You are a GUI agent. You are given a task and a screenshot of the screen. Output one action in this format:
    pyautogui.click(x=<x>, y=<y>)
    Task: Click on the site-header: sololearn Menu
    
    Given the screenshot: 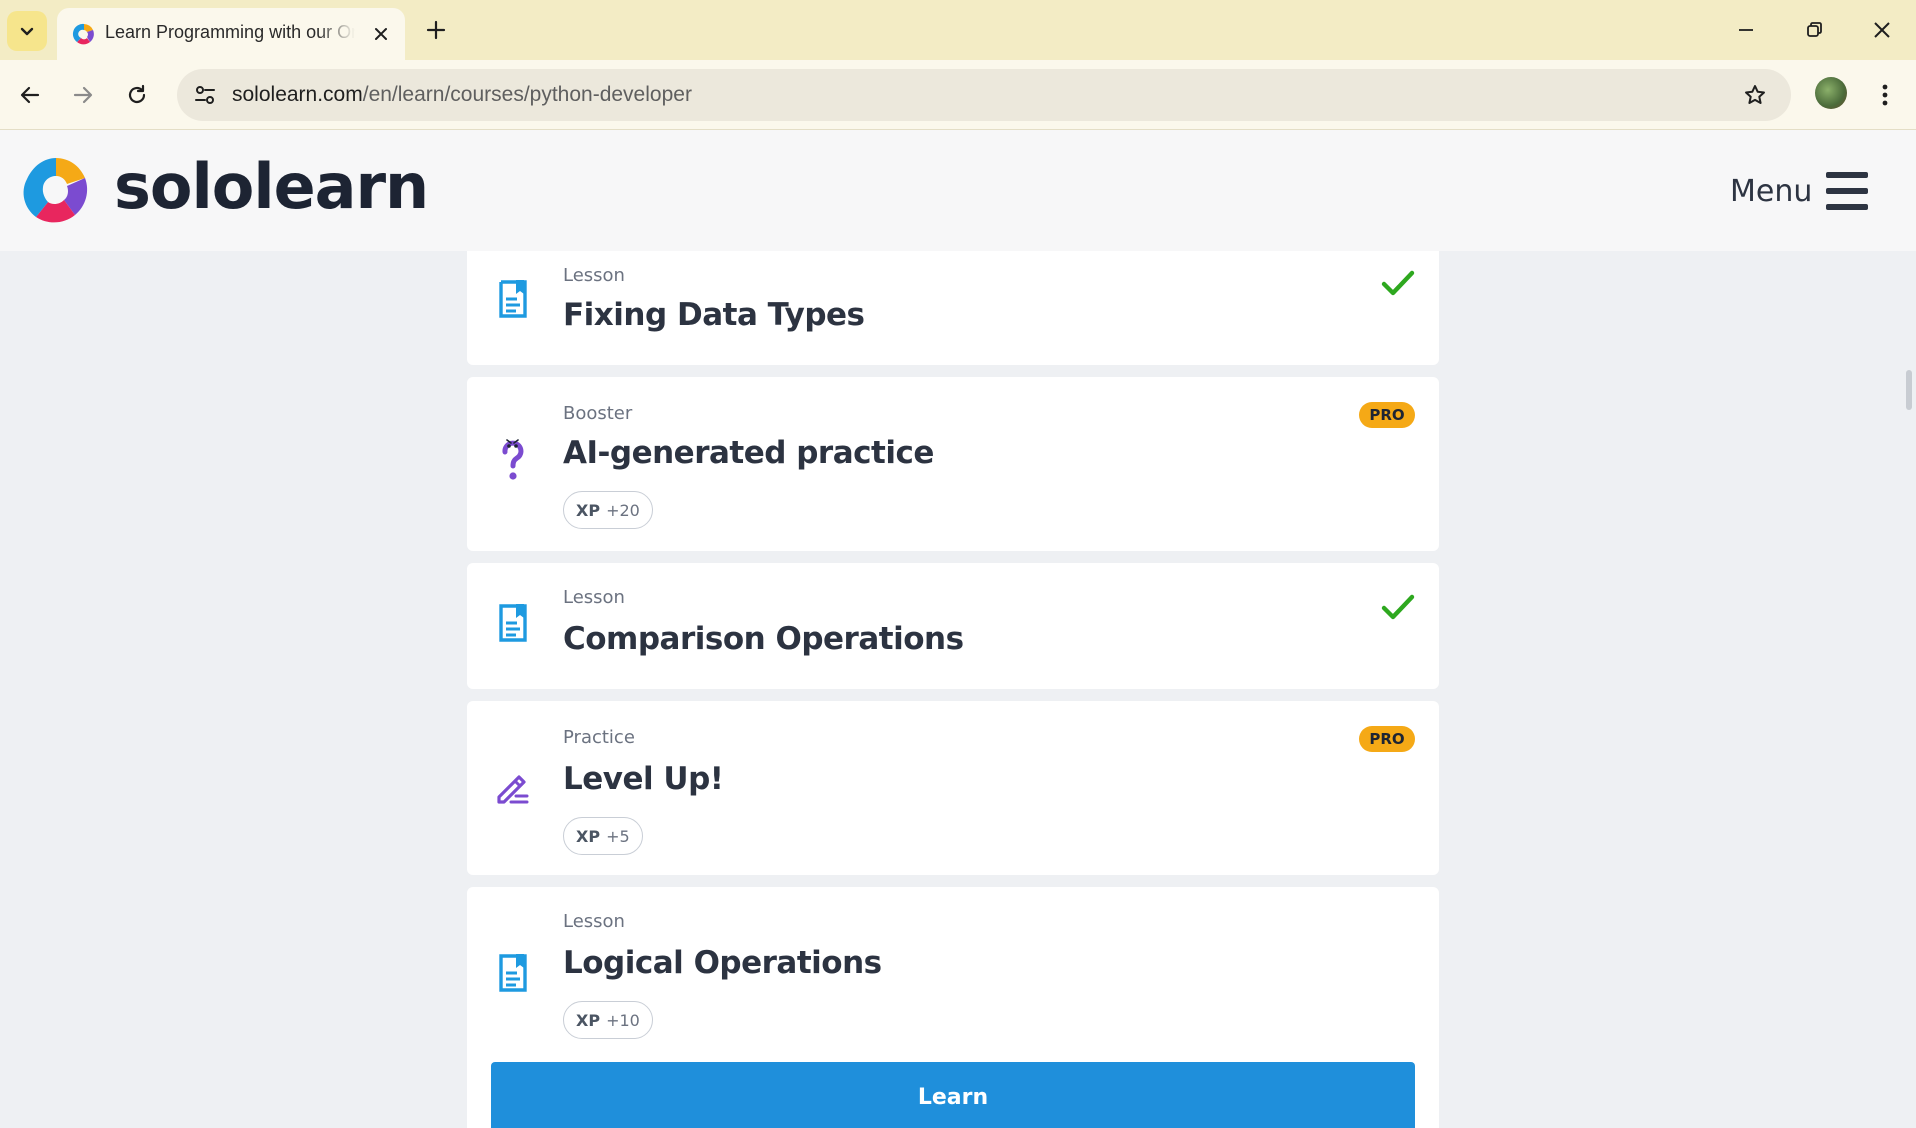 What is the action you would take?
    pyautogui.click(x=958, y=190)
    